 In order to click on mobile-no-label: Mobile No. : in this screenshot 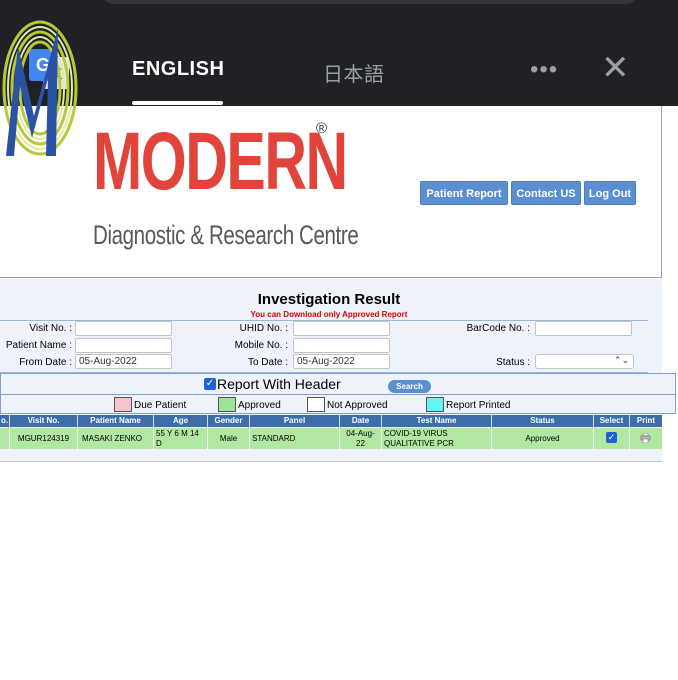, I will do `click(261, 345)`.